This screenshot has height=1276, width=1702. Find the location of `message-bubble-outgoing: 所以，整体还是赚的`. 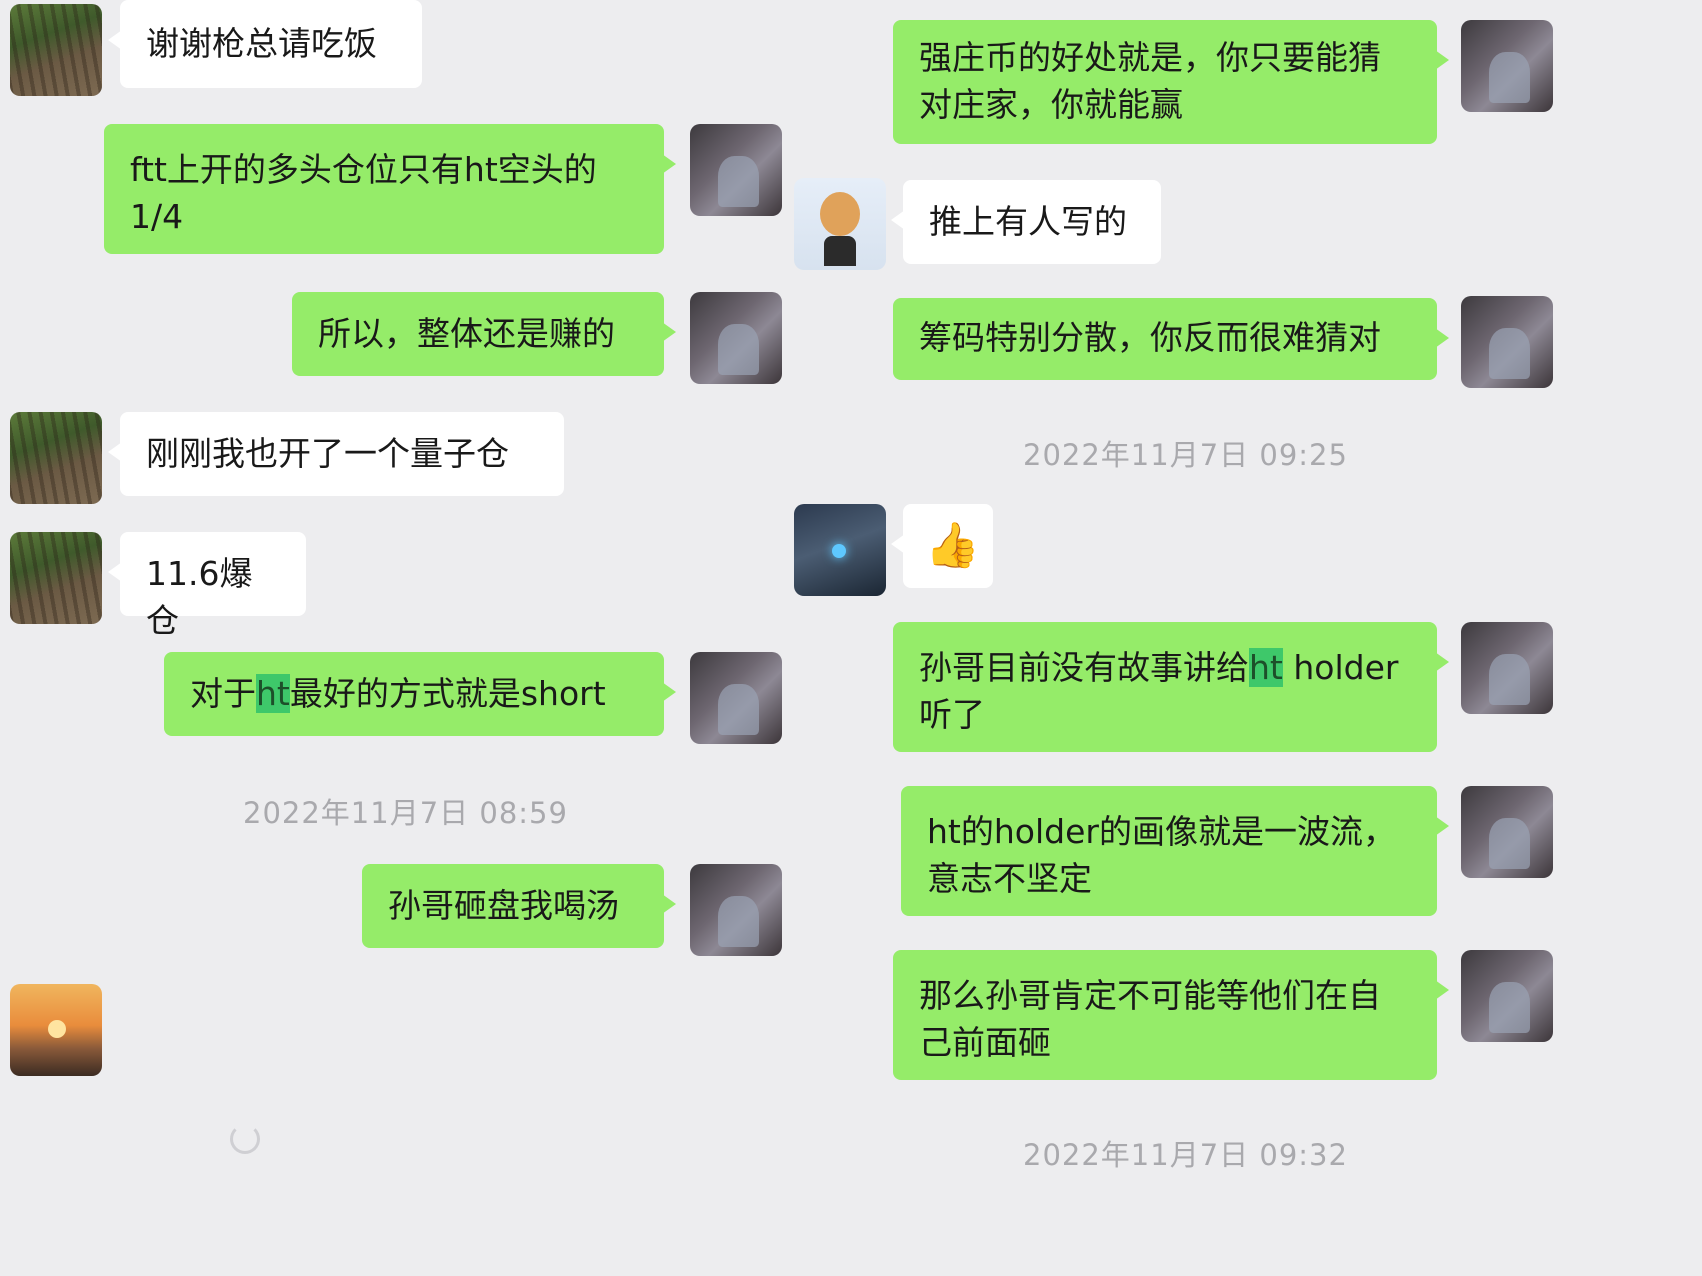

message-bubble-outgoing: 所以，整体还是赚的 is located at coordinates (484, 334).